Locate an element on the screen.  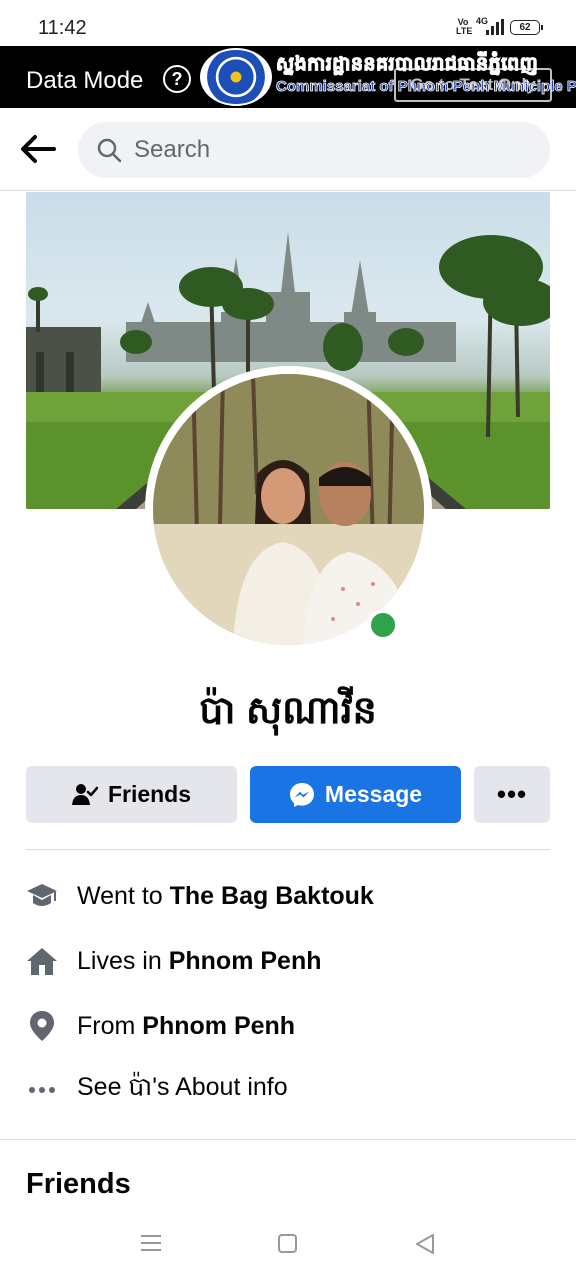
signal-icon: 4G is located at coordinates (490, 25).